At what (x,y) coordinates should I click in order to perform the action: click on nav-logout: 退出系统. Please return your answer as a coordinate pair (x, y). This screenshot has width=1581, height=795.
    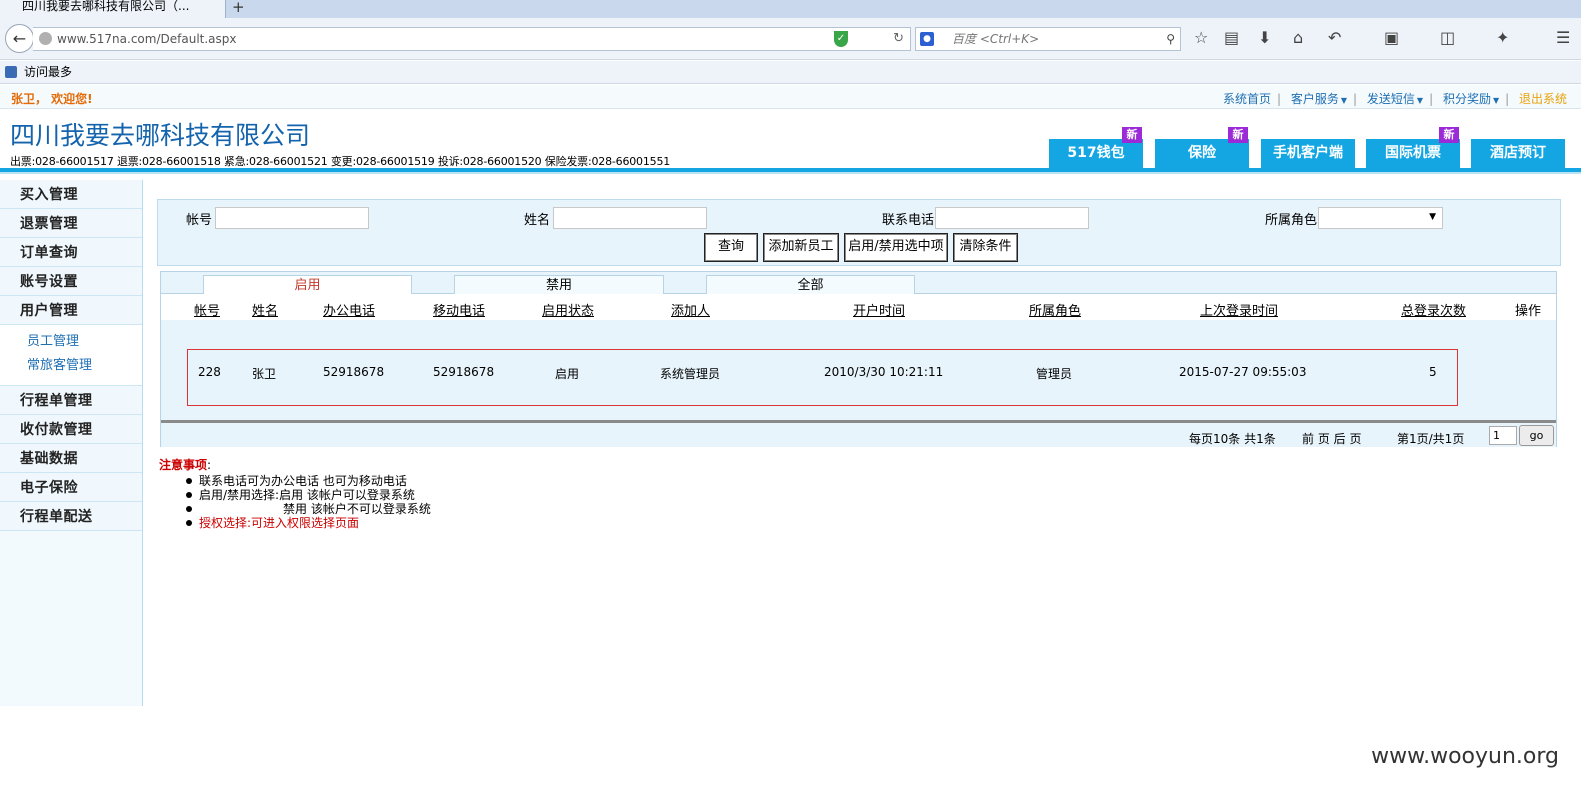
    Looking at the image, I should click on (1543, 98).